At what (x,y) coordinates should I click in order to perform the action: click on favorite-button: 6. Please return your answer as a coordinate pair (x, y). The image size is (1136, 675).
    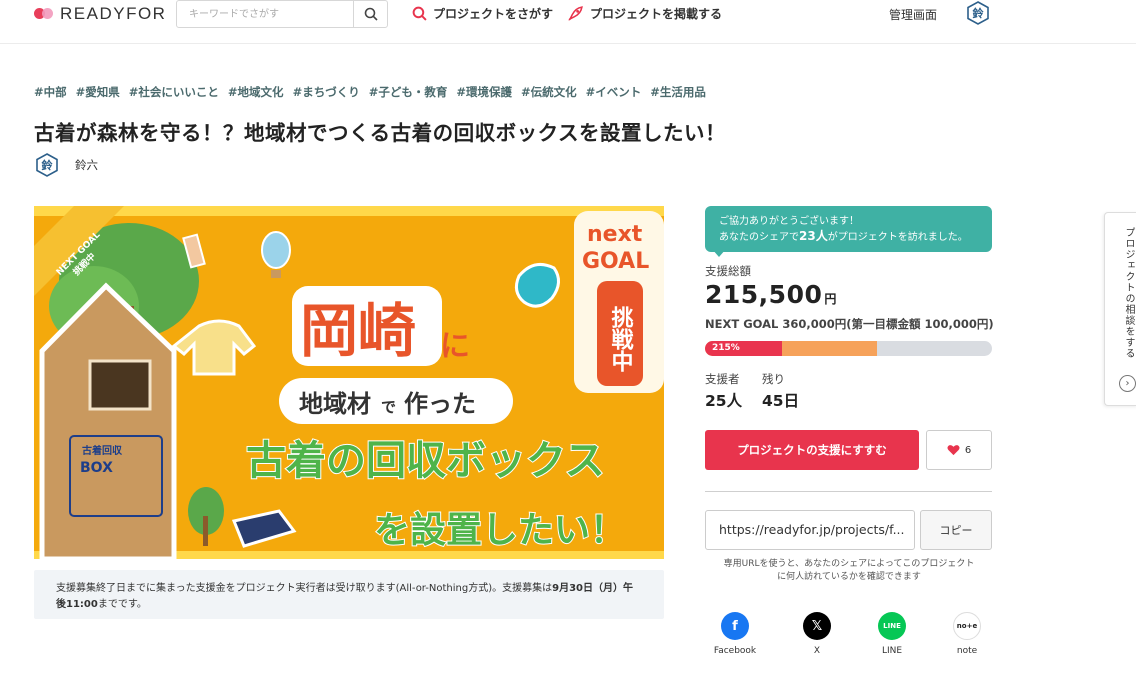
    Looking at the image, I should click on (959, 450).